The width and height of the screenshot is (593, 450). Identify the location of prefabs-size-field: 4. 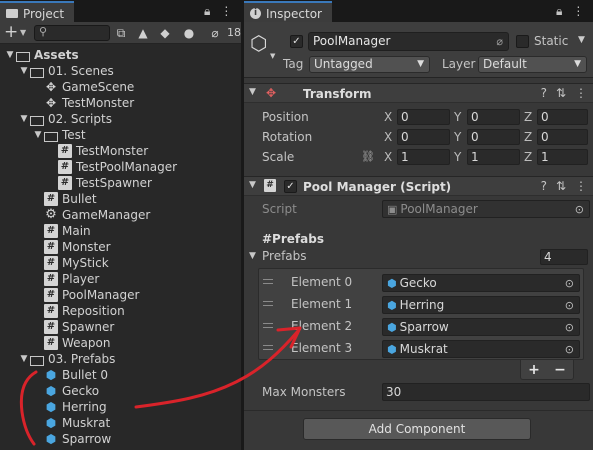
(564, 257).